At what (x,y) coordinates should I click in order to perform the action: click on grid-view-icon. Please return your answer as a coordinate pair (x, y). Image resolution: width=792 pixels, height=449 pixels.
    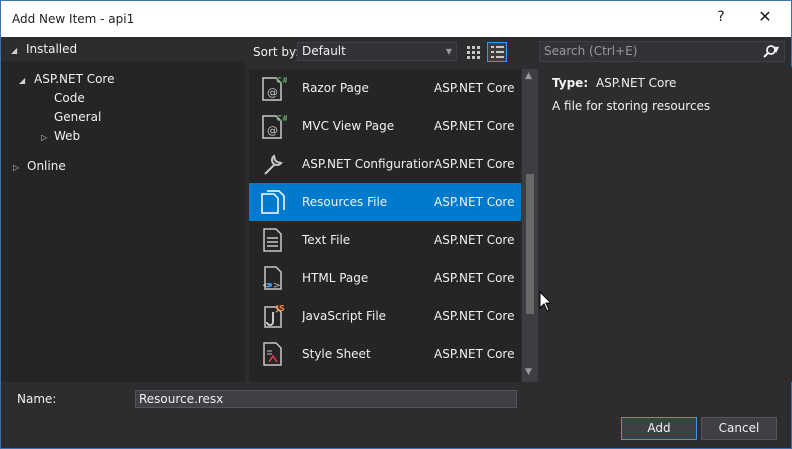
    Looking at the image, I should click on (473, 52).